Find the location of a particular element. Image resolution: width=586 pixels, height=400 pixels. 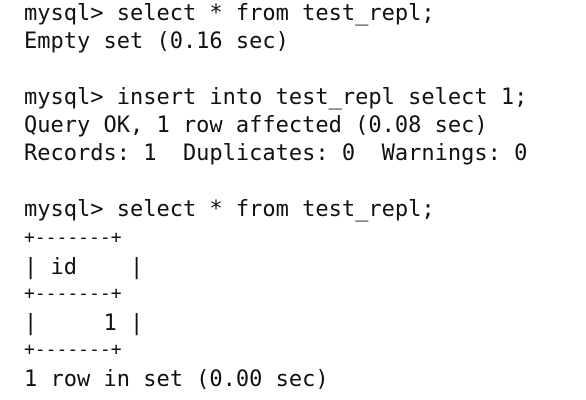

output-line: 1 row in set (0.00 sec) is located at coordinates (176, 379).